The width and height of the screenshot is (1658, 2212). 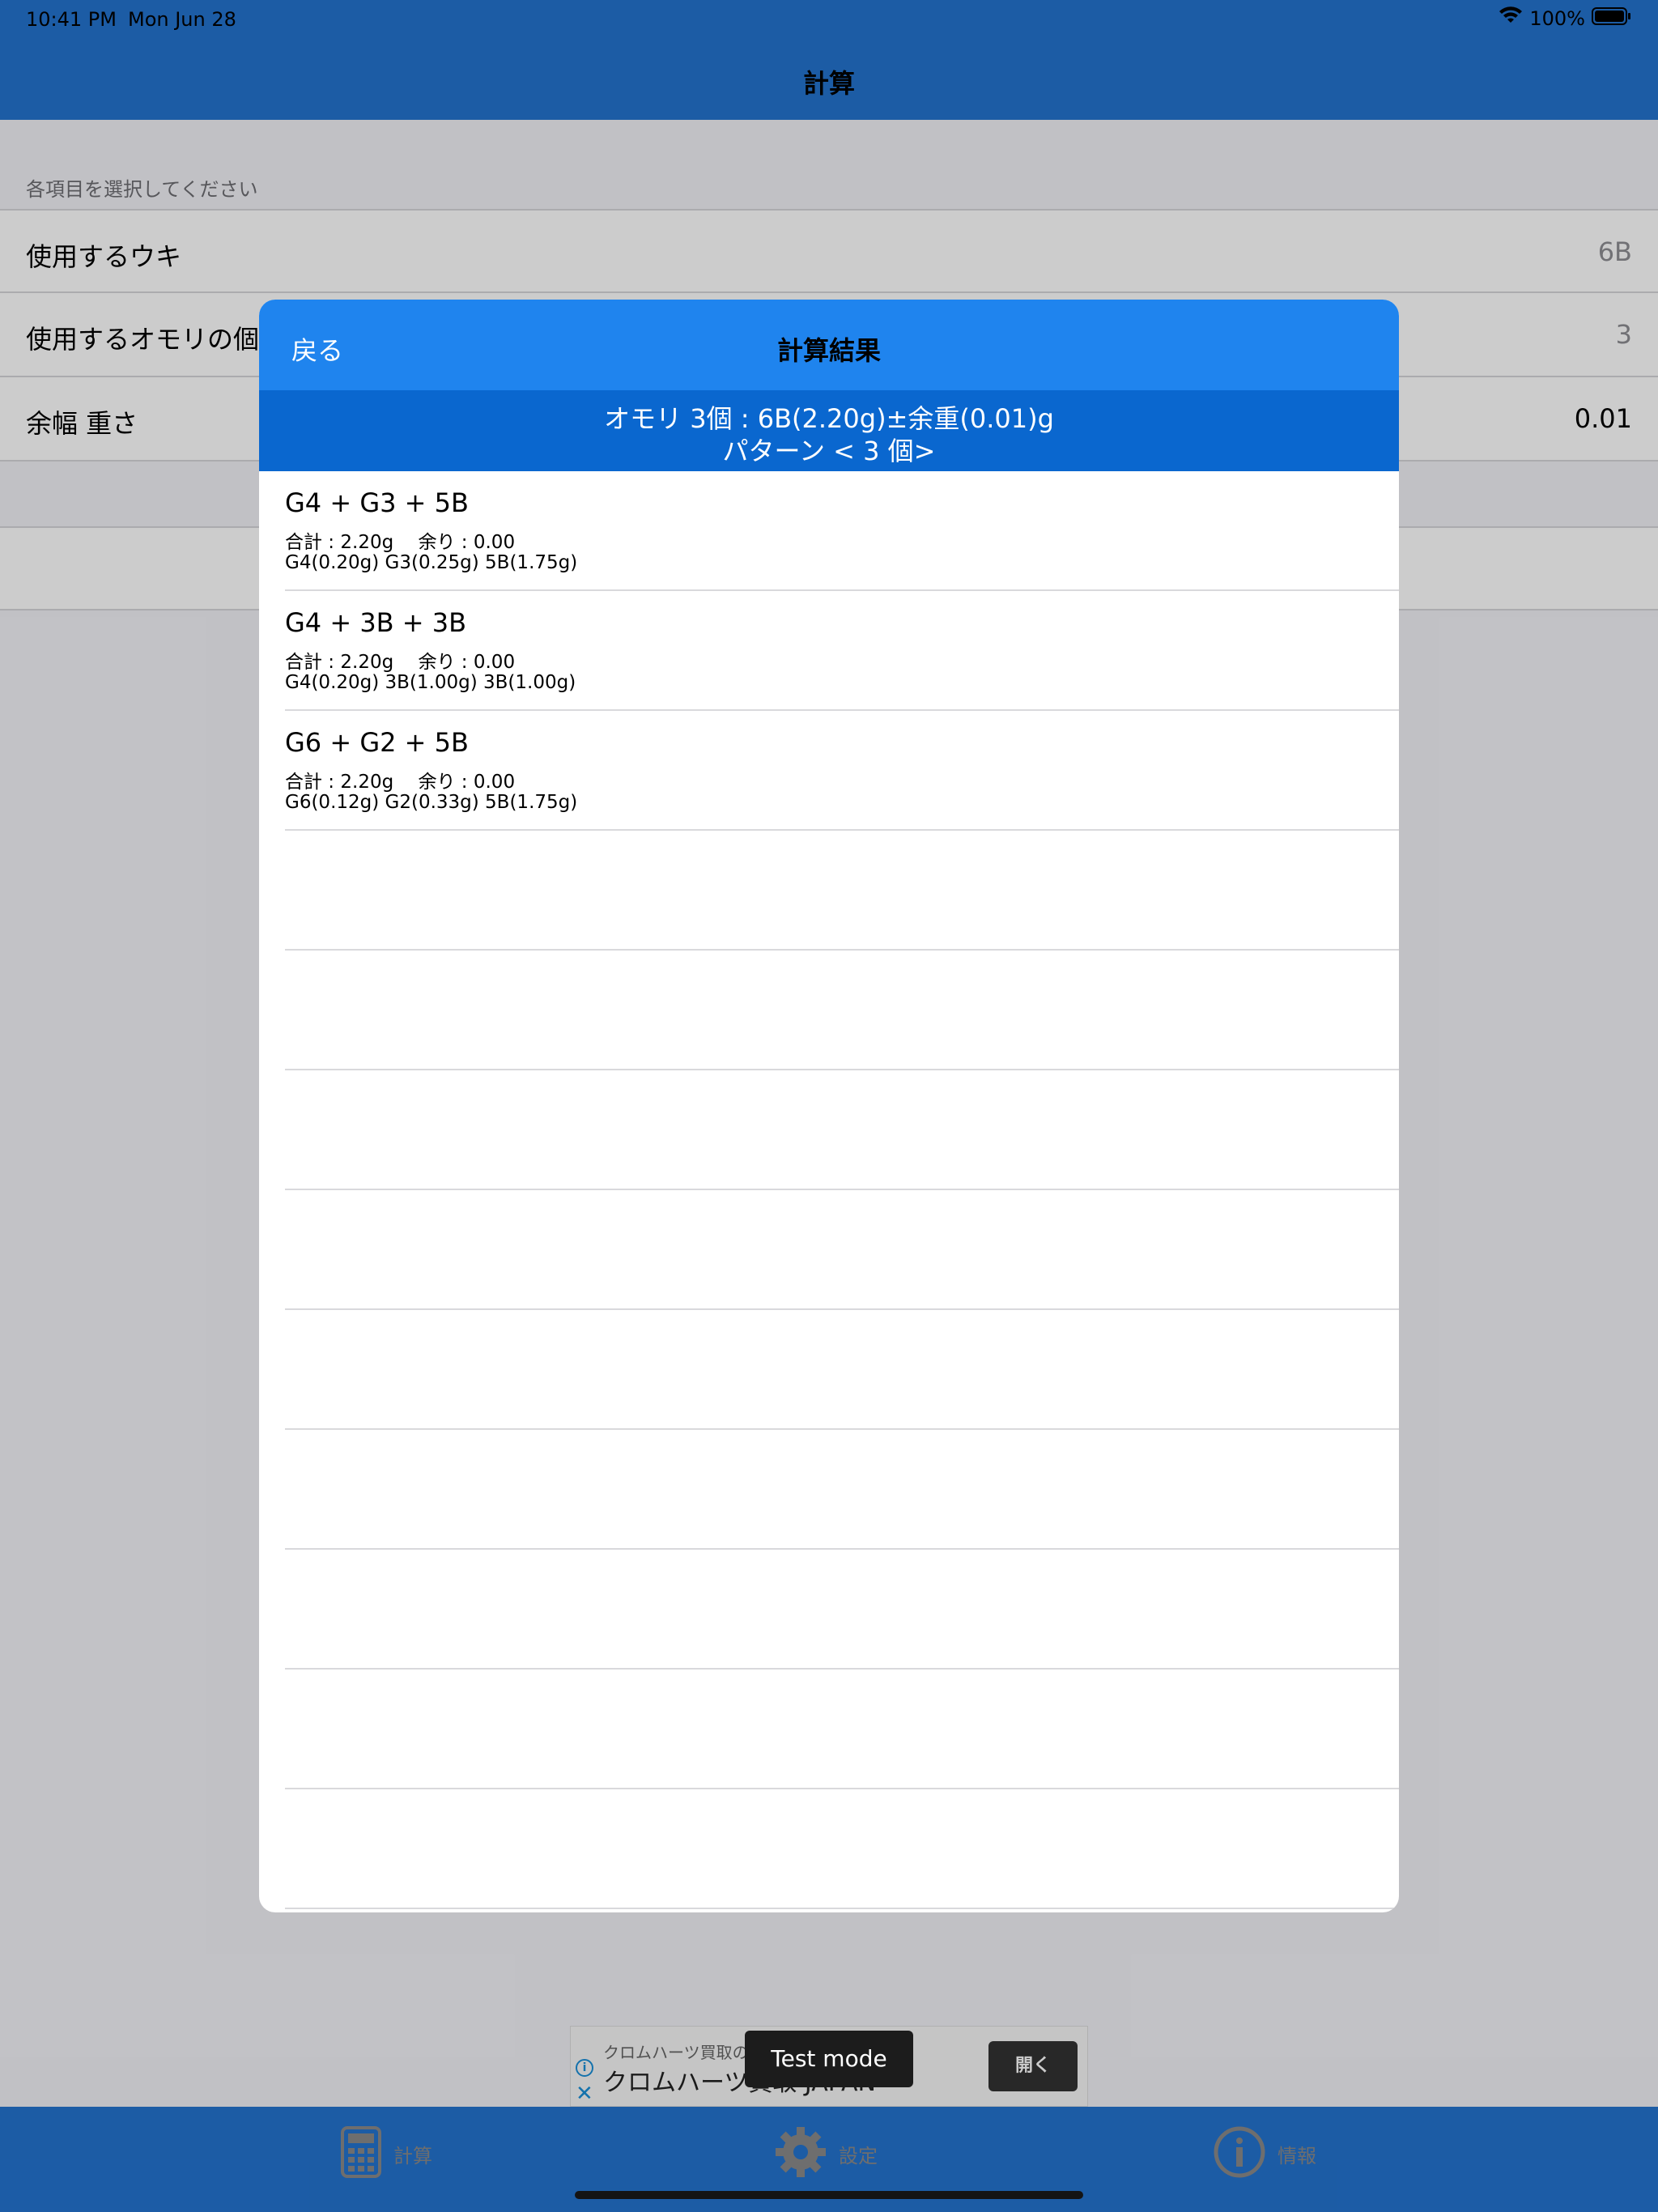 What do you see at coordinates (431, 803) in the screenshot?
I see `result-detail: G6(0.12g) G2(0.33g) 5B(1.75g)` at bounding box center [431, 803].